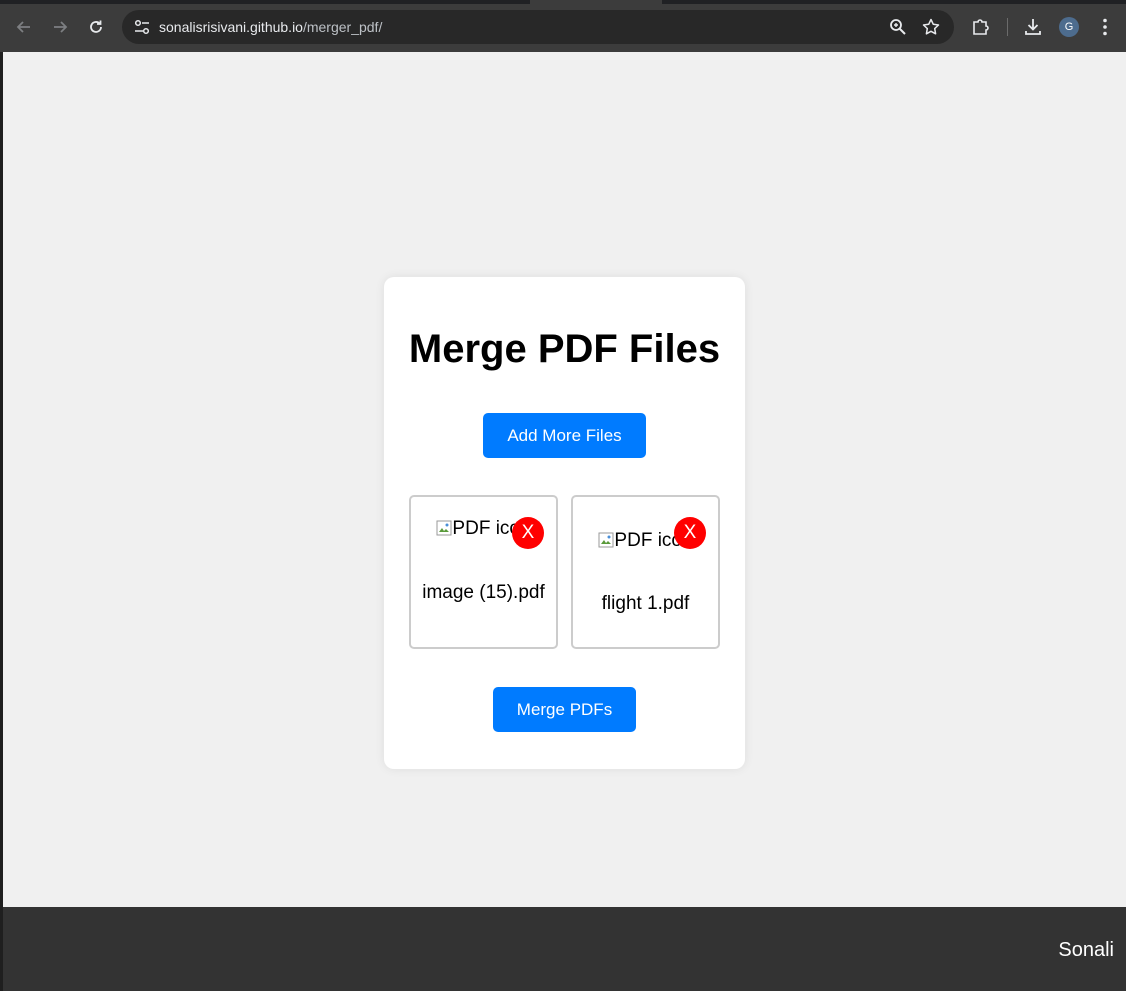 This screenshot has height=991, width=1126. What do you see at coordinates (342, 27) in the screenshot?
I see `url-path: /merger_pdf/` at bounding box center [342, 27].